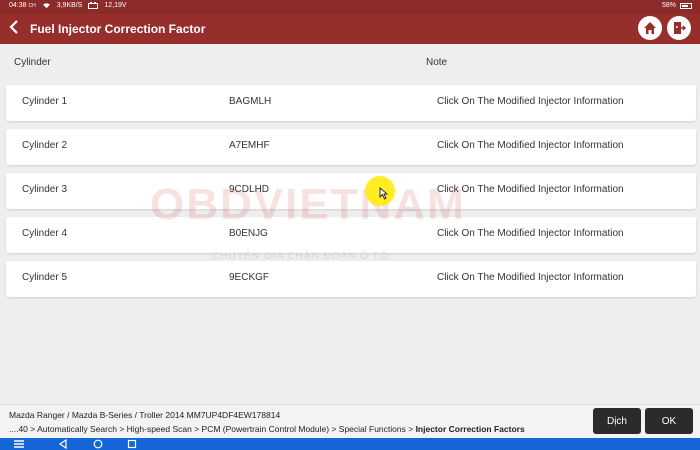  I want to click on cell-code: A7EMHF, so click(249, 145).